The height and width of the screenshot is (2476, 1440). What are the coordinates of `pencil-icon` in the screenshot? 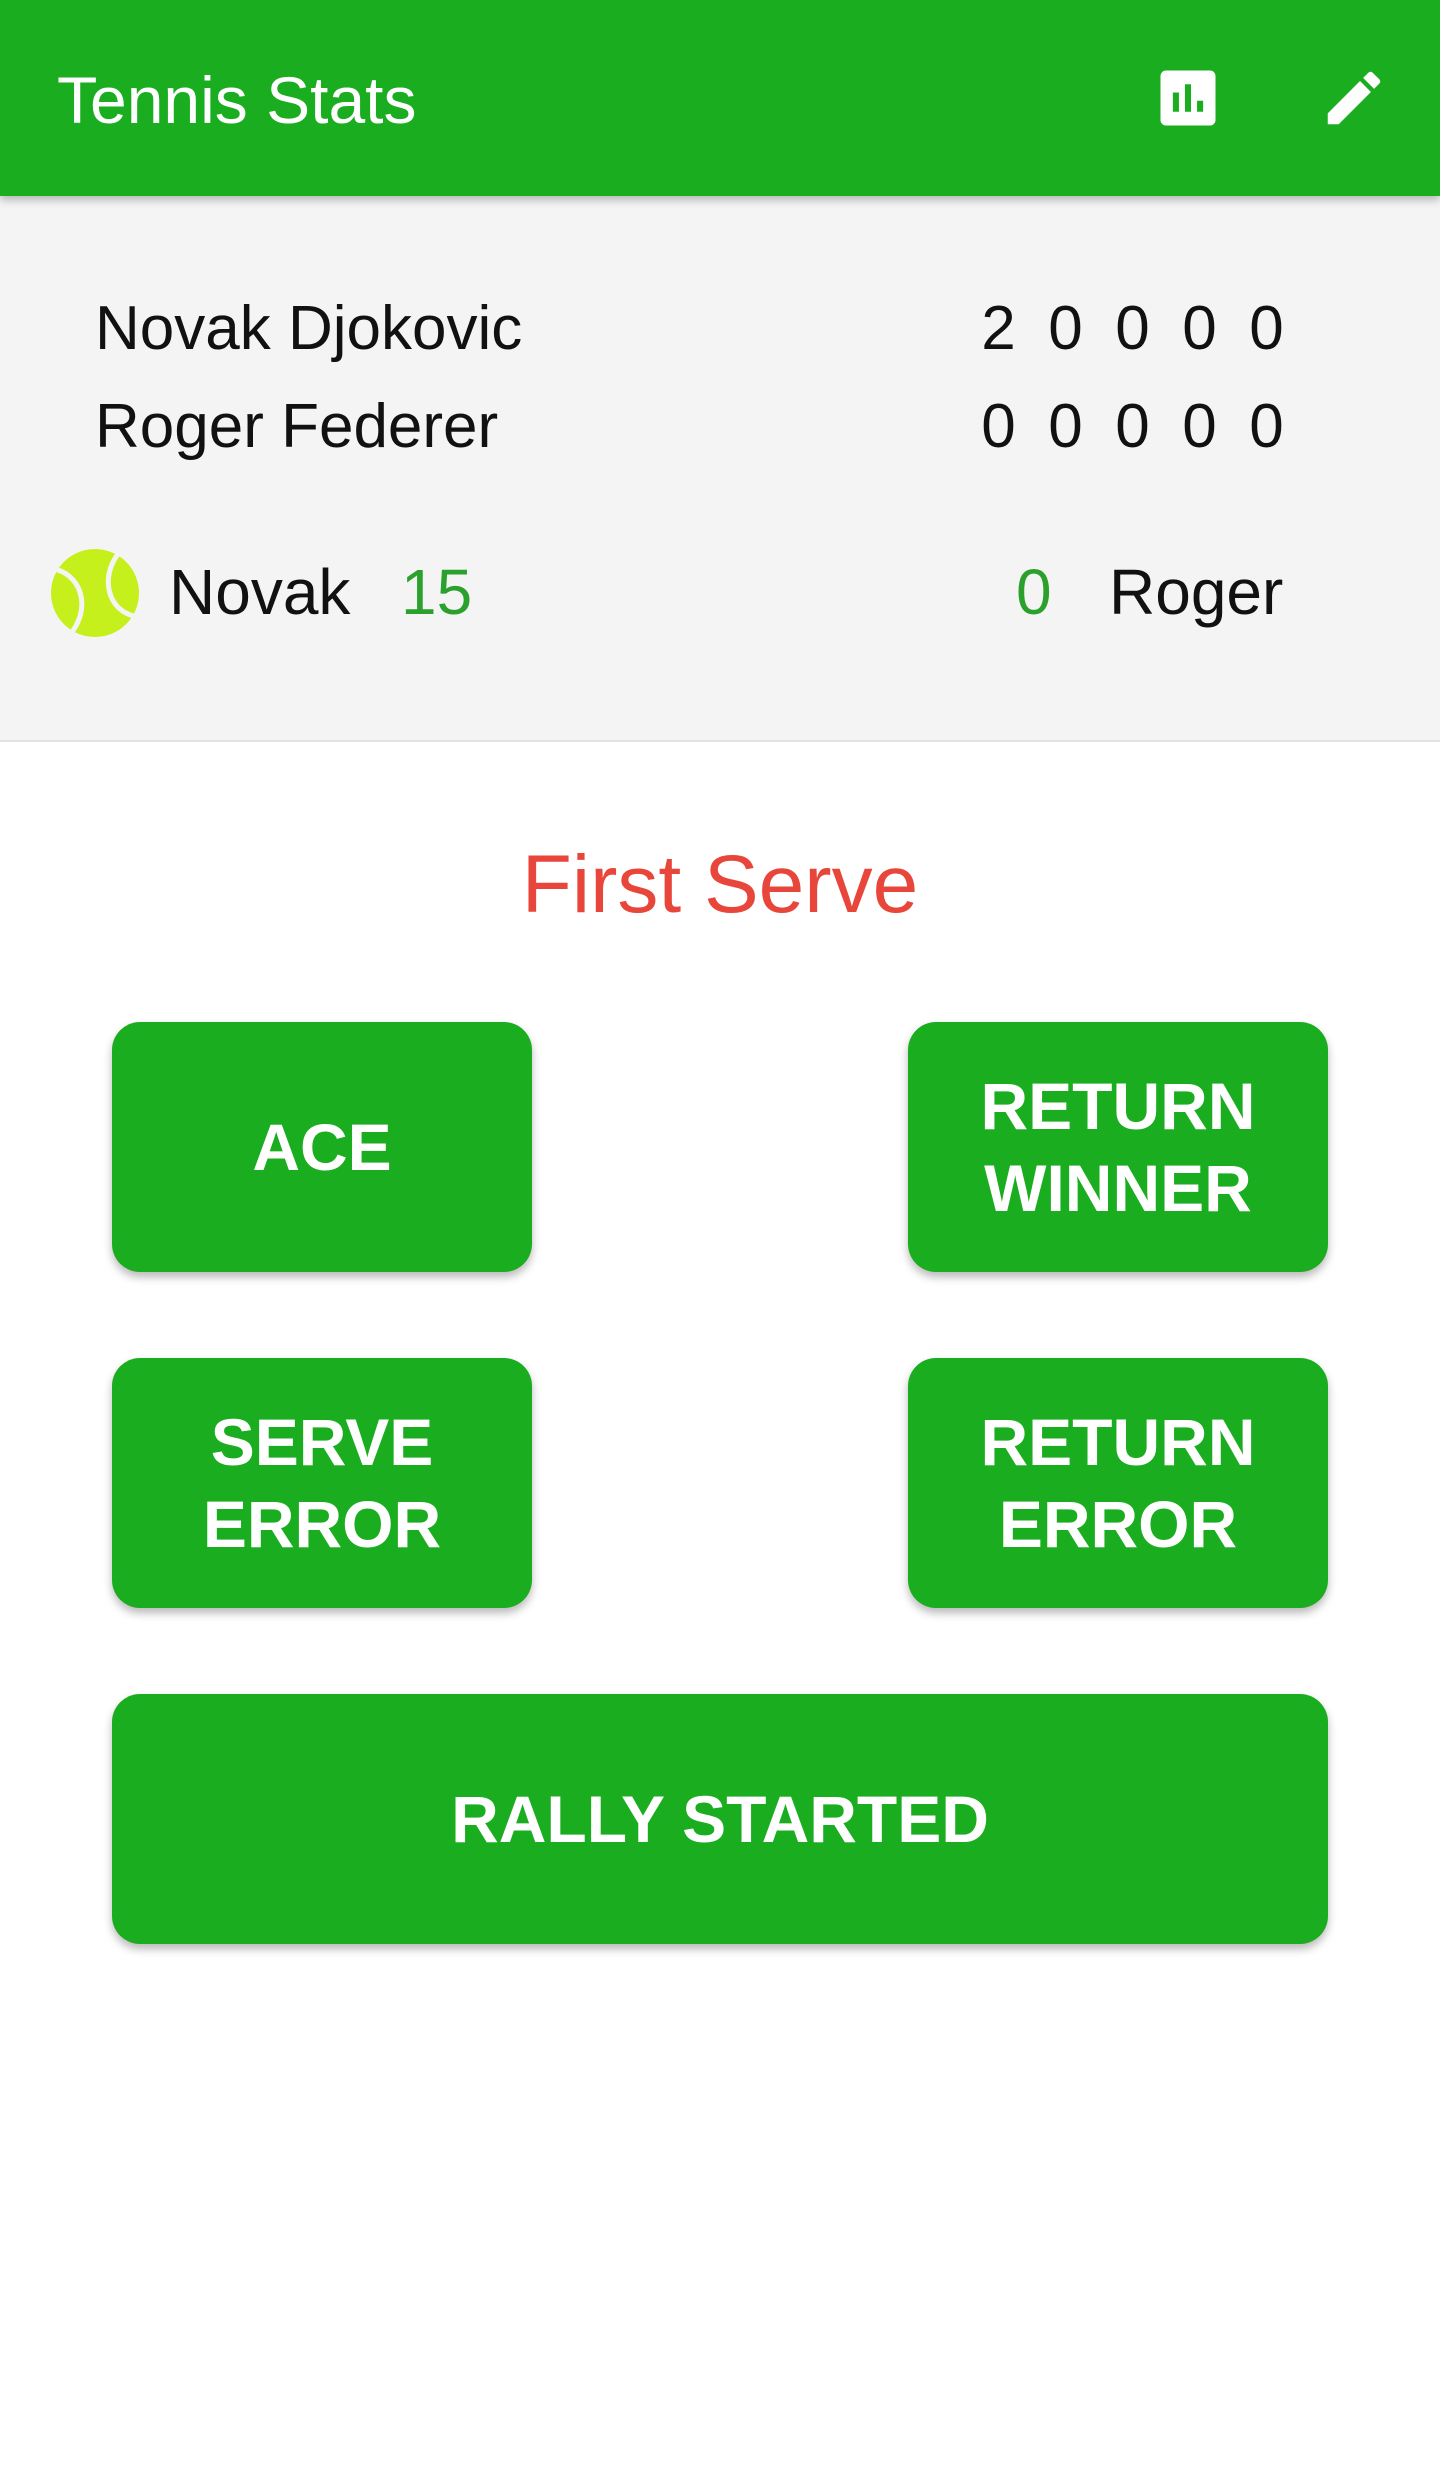 It's located at (1354, 98).